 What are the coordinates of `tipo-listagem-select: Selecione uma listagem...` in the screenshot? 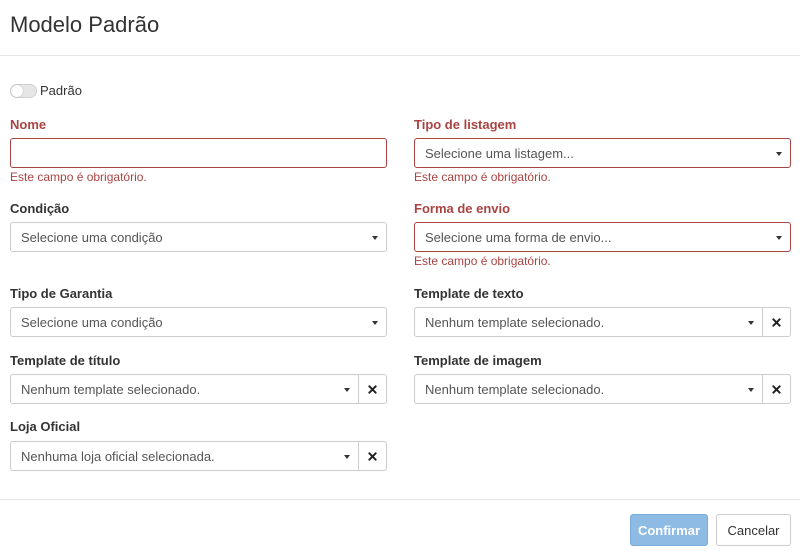 It's located at (602, 153).